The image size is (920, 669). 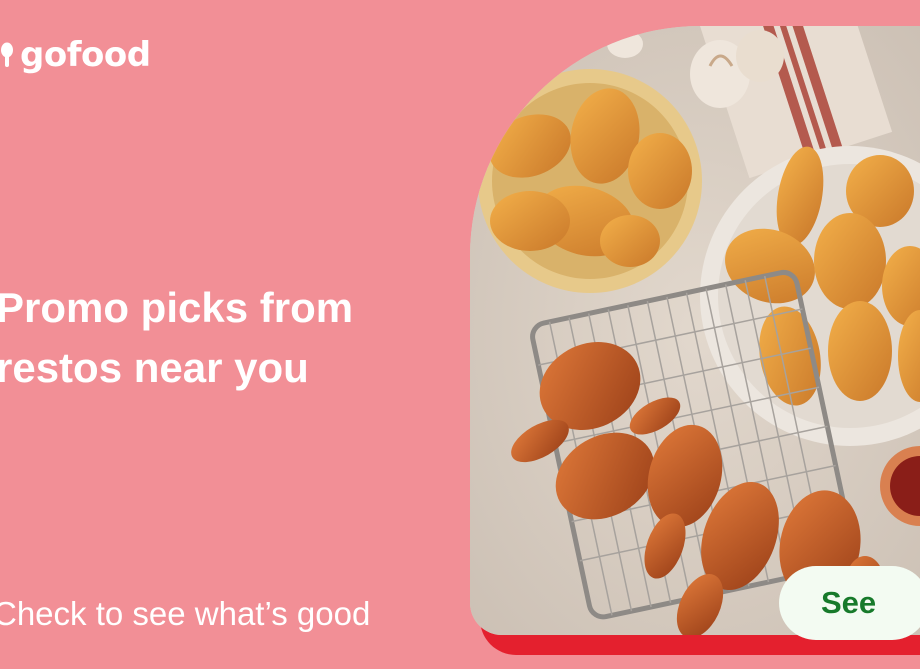 What do you see at coordinates (218, 338) in the screenshot?
I see `promo-headline: Promo picks from restos near you` at bounding box center [218, 338].